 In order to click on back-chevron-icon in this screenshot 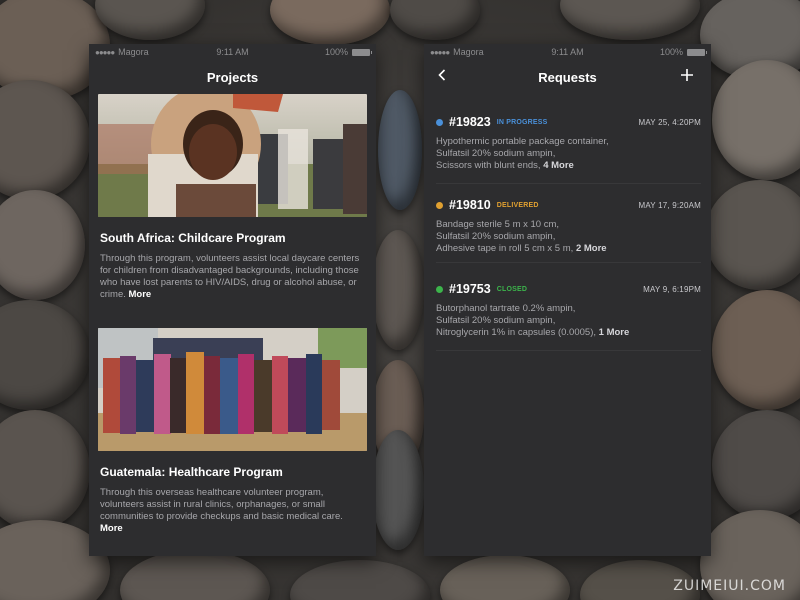, I will do `click(442, 77)`.